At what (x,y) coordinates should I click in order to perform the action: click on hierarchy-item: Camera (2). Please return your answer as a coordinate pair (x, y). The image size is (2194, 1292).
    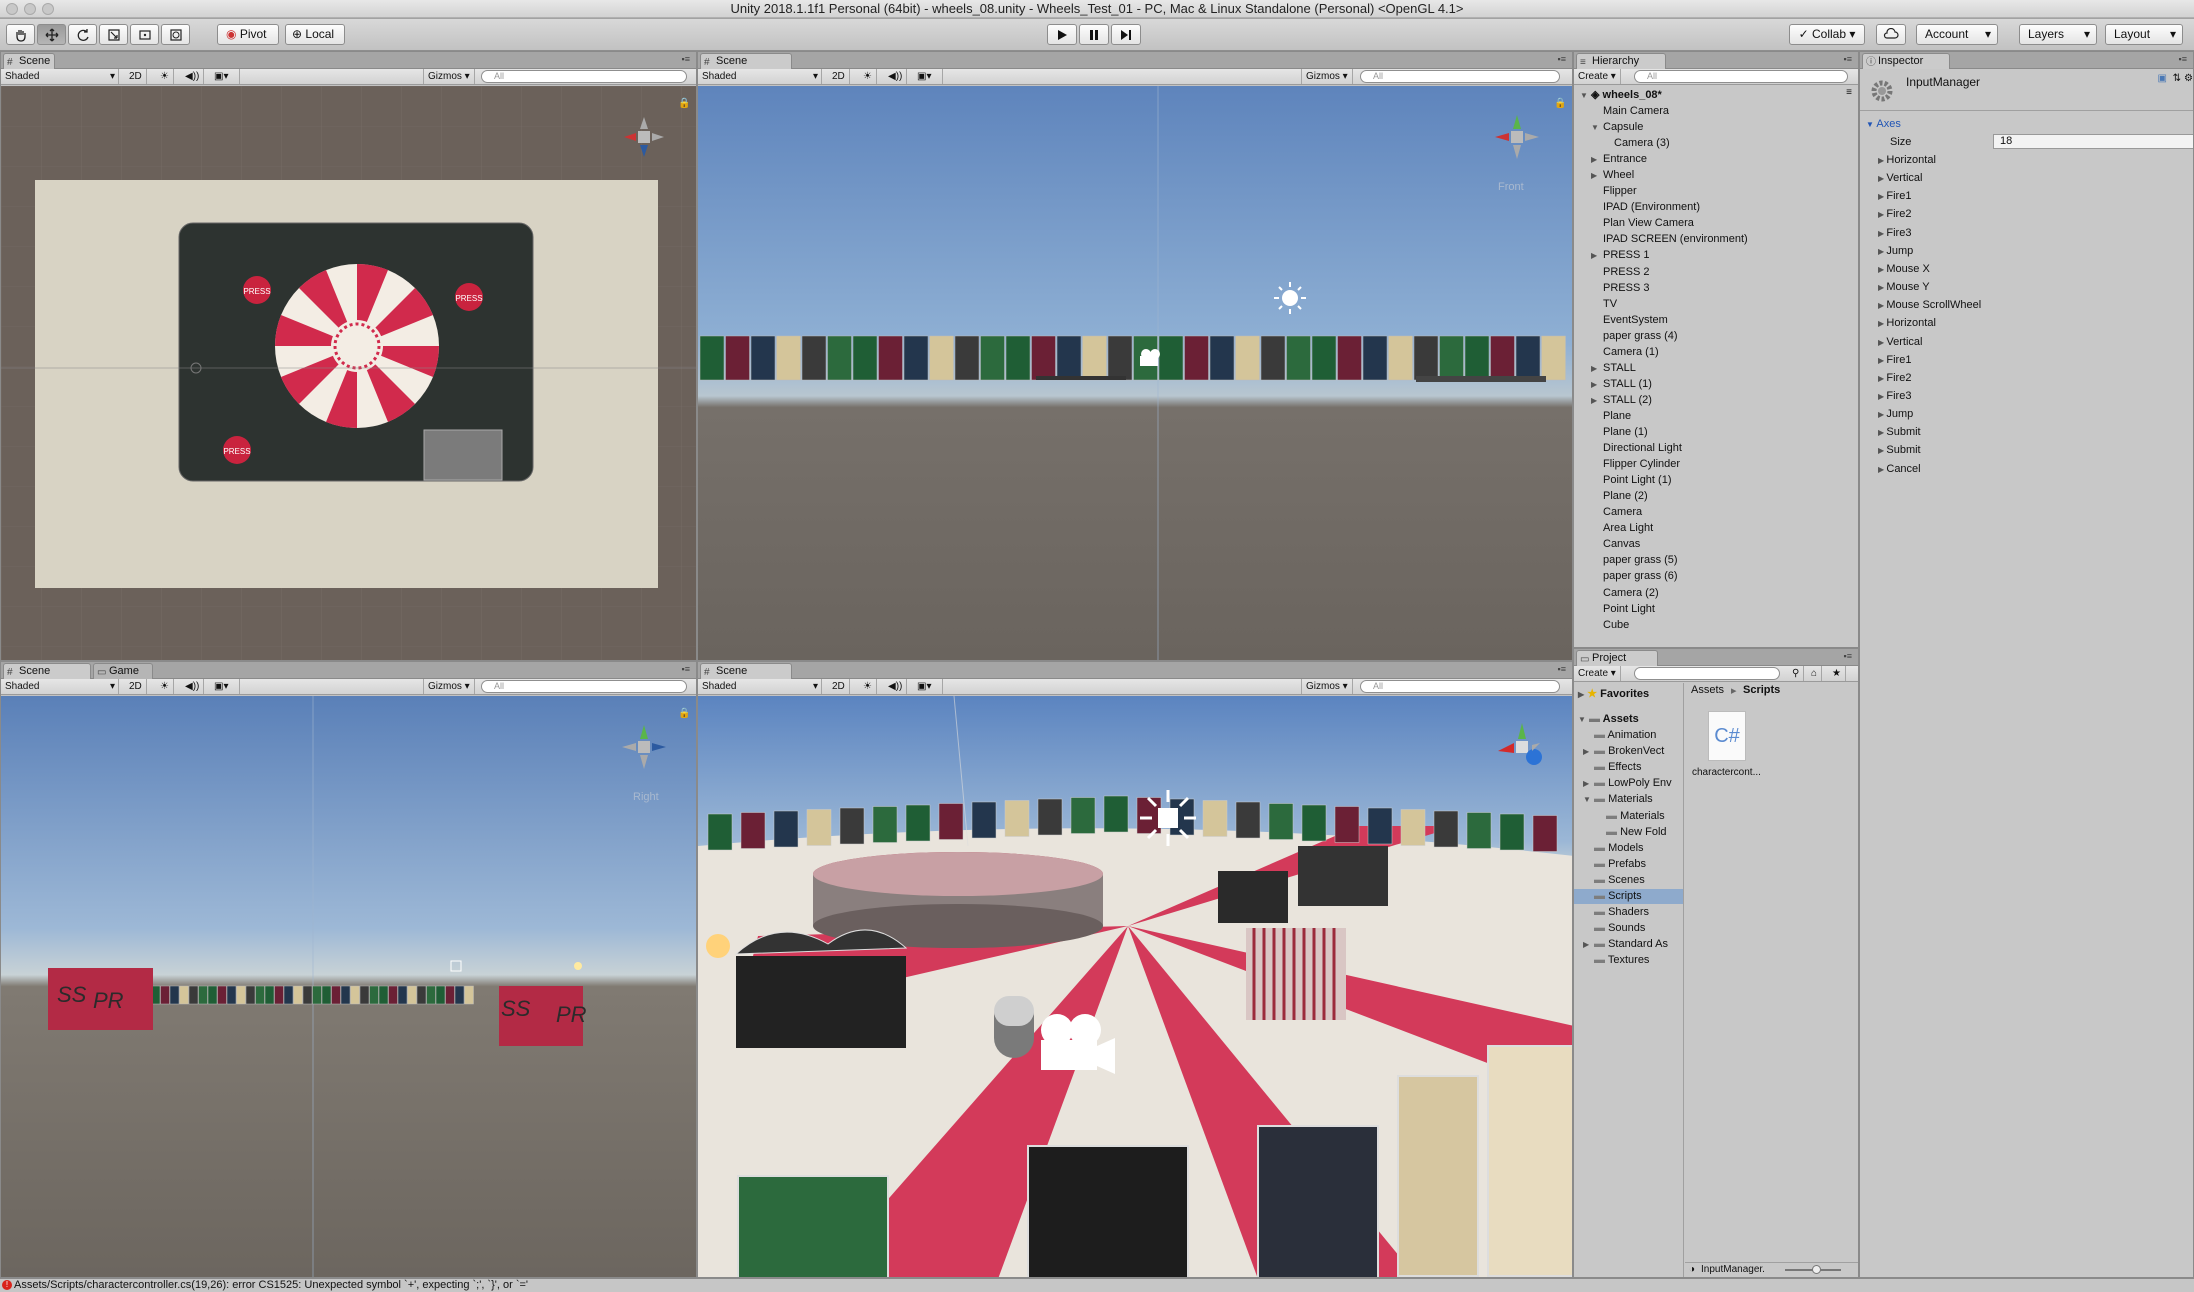
    Looking at the image, I should click on (1631, 593).